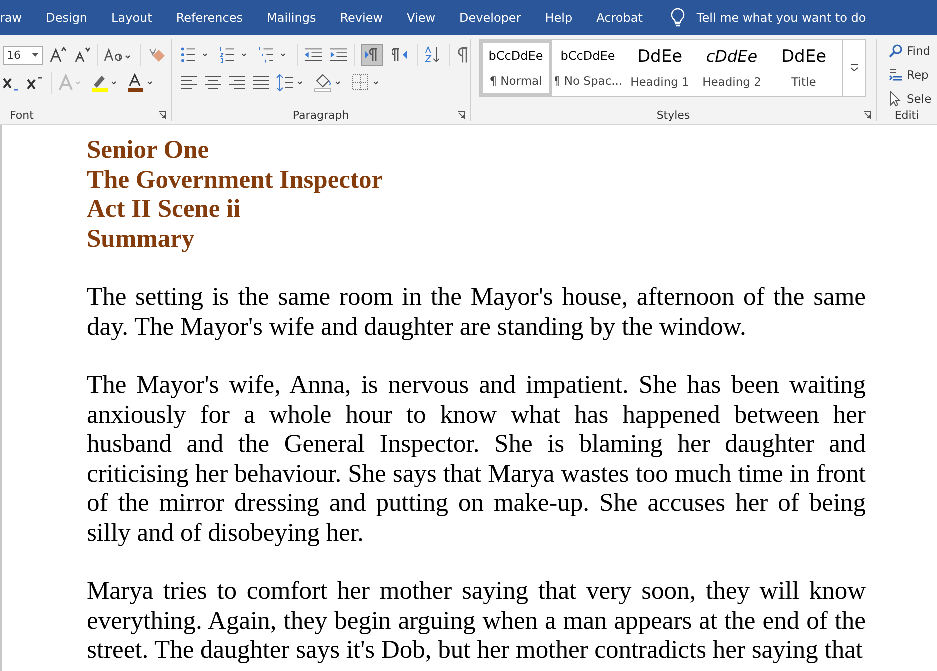 This screenshot has height=671, width=937. What do you see at coordinates (141, 238) in the screenshot?
I see `document-heading: Summary` at bounding box center [141, 238].